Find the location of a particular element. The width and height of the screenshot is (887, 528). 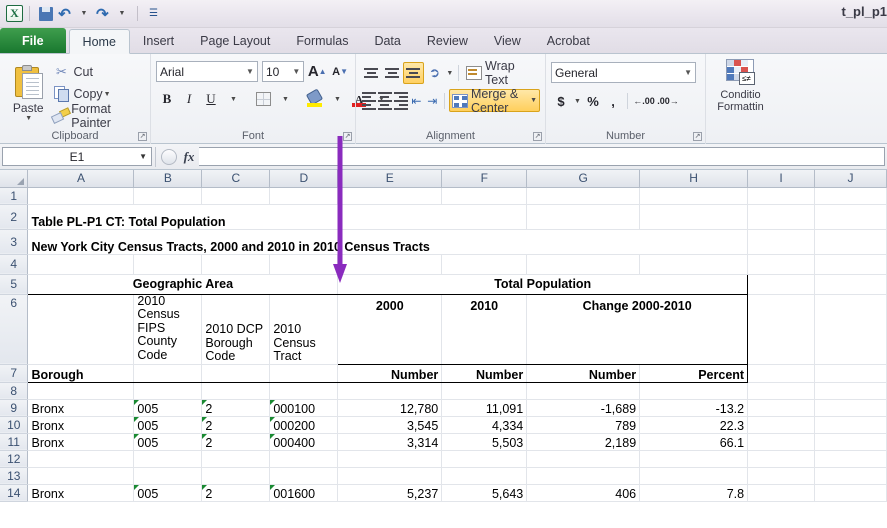

align-center-button is located at coordinates (385, 101).